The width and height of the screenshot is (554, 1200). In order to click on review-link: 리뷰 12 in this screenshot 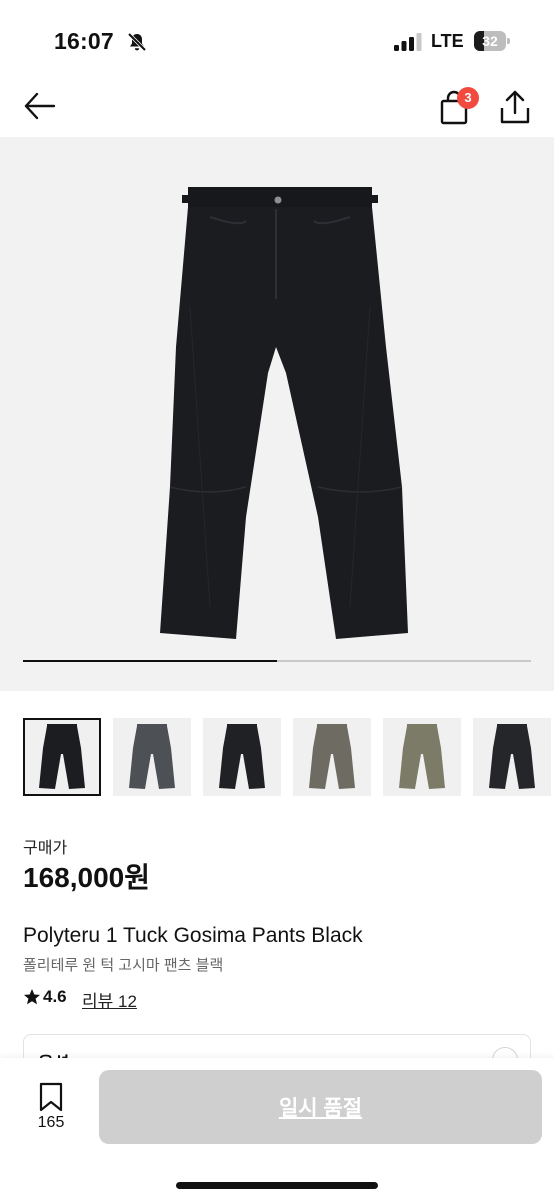, I will do `click(109, 999)`.